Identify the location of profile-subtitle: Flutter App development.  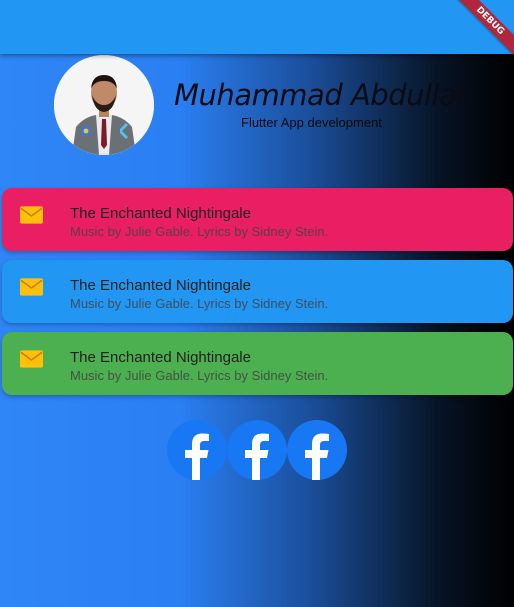
(311, 122).